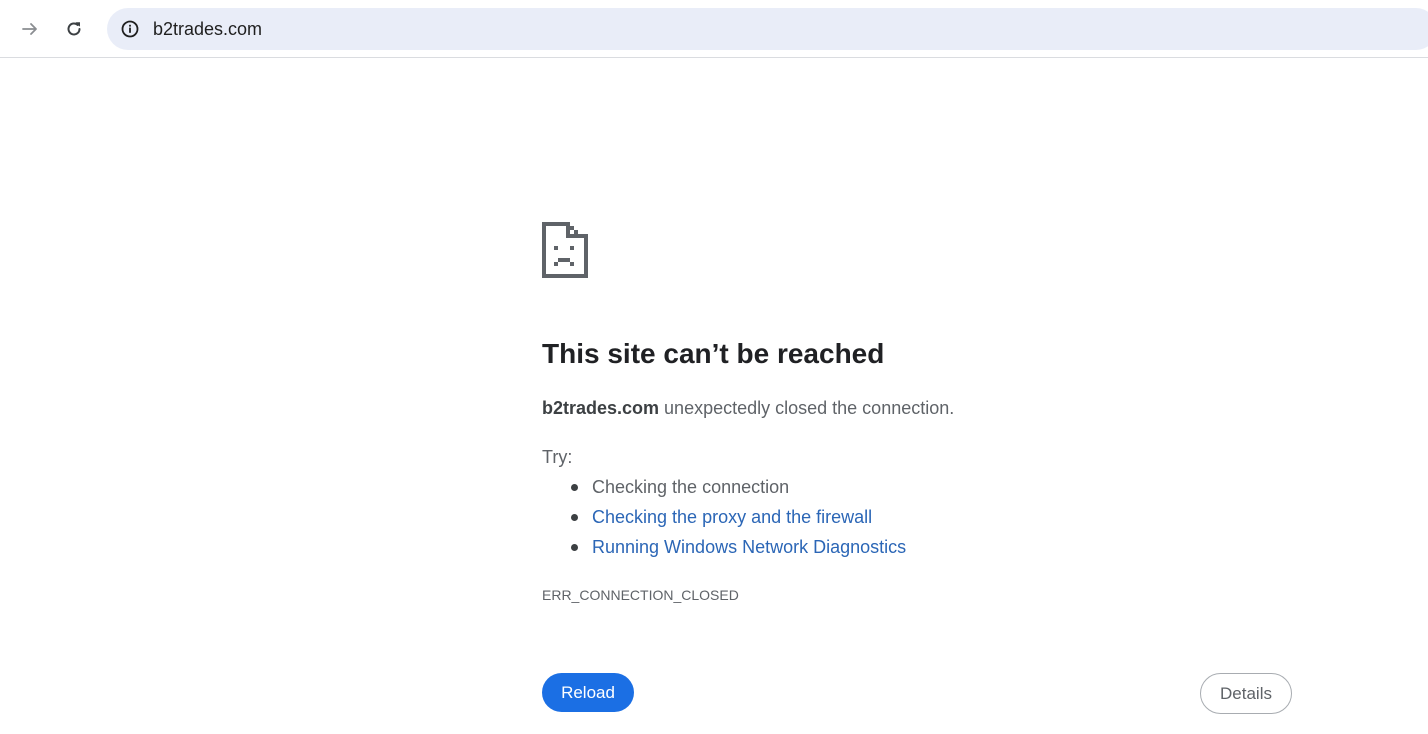 This screenshot has height=734, width=1428. Describe the element at coordinates (738, 550) in the screenshot. I see `suggestion-network-diagnostics-link: Running Windows Network Diagnostics` at that location.